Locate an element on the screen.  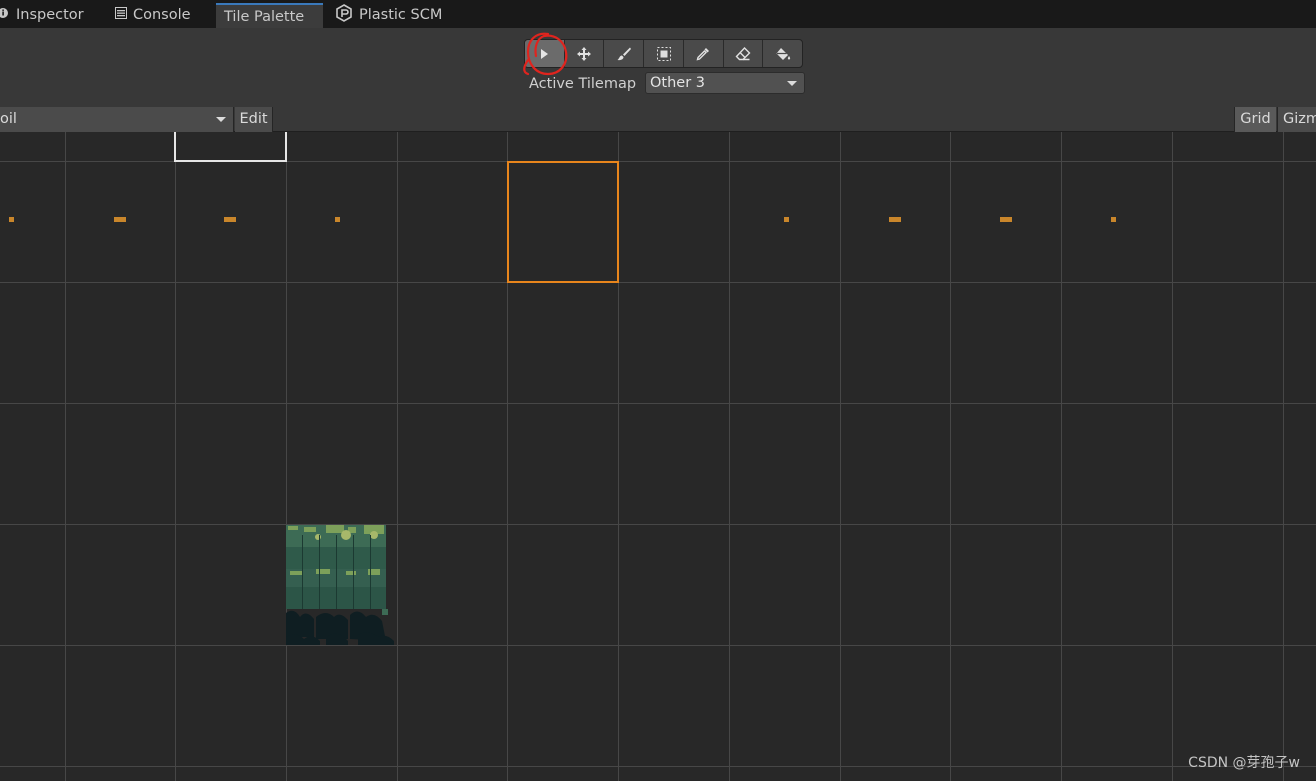
console-icon is located at coordinates (121, 15).